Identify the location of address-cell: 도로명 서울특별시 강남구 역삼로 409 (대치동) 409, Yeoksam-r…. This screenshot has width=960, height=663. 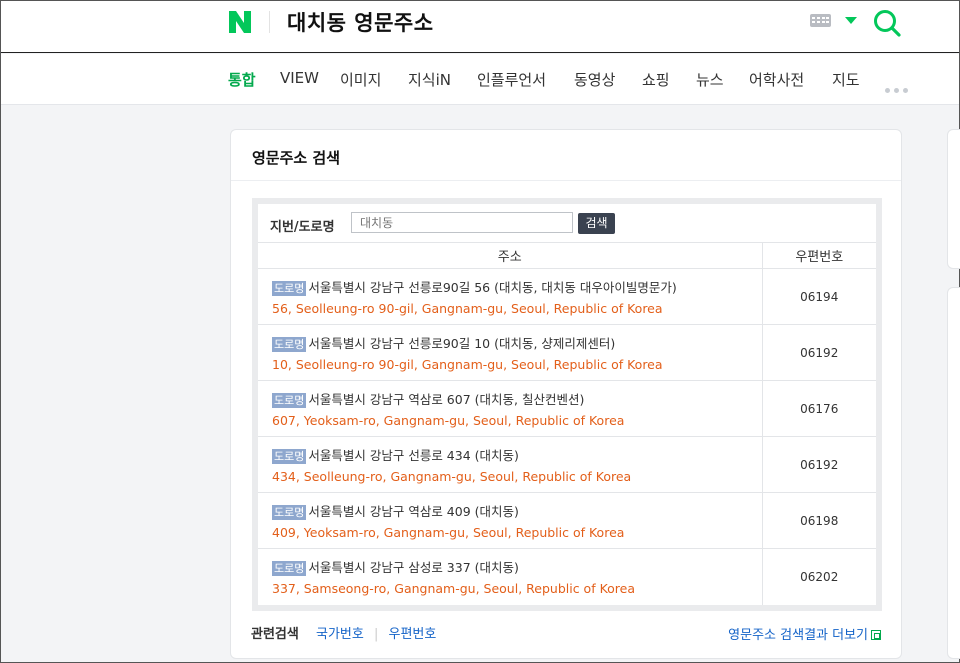
(510, 520).